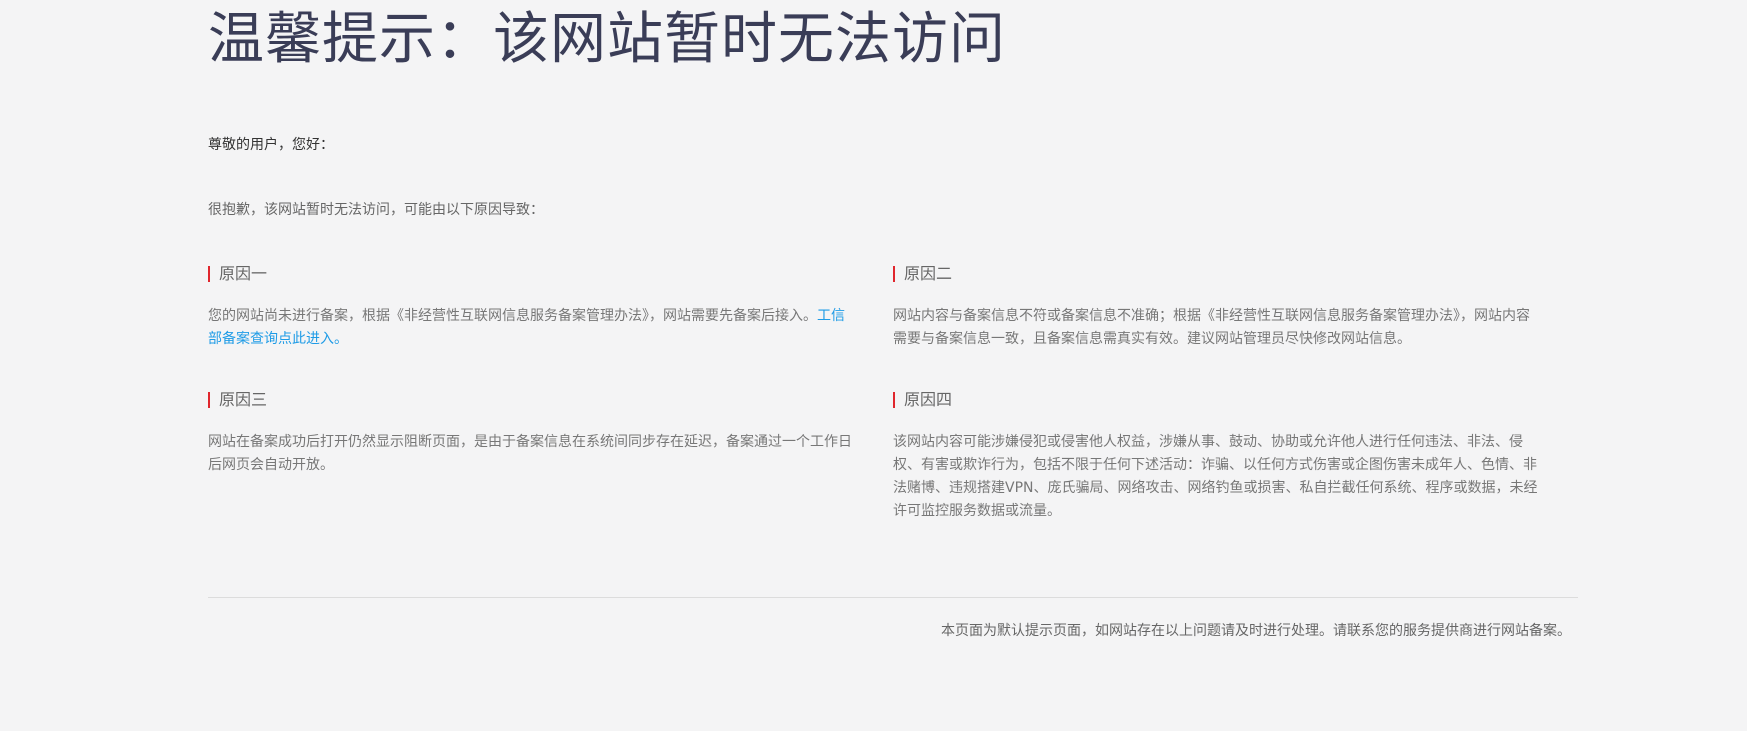  I want to click on reason-four-title: 原因四, so click(928, 399).